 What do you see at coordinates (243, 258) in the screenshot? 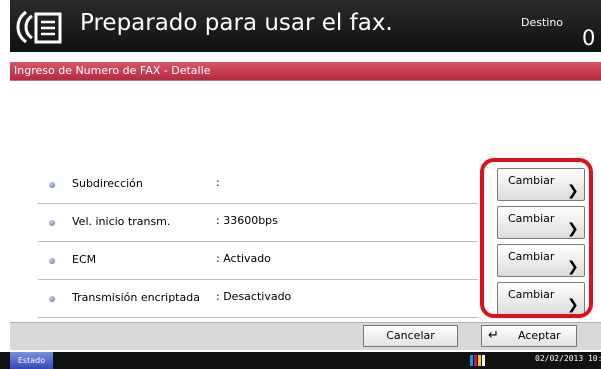
I see `setting-value: : Activado` at bounding box center [243, 258].